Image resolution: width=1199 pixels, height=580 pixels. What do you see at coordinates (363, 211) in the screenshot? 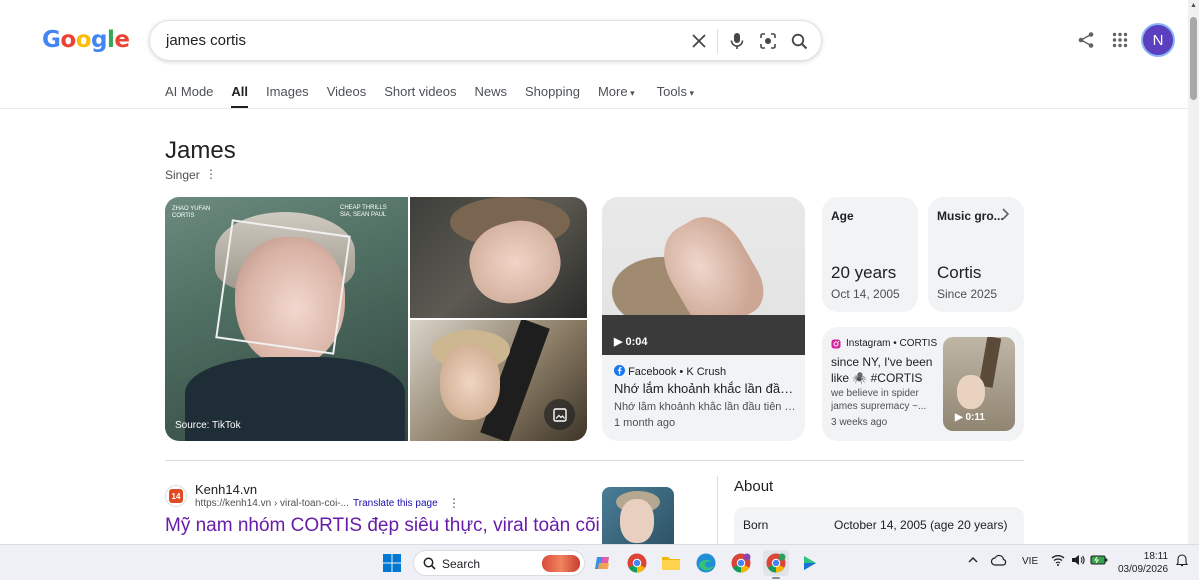
I see `image-caption-right: CHEAP THRILLS SIA, SEAN PAUL` at bounding box center [363, 211].